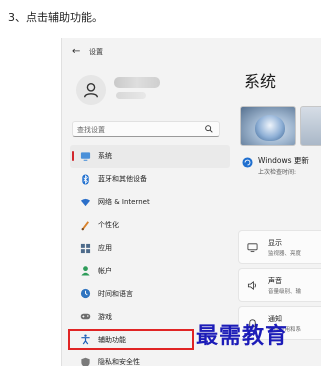 Image resolution: width=321 pixels, height=366 pixels. What do you see at coordinates (85, 225) in the screenshot?
I see `brush-icon` at bounding box center [85, 225].